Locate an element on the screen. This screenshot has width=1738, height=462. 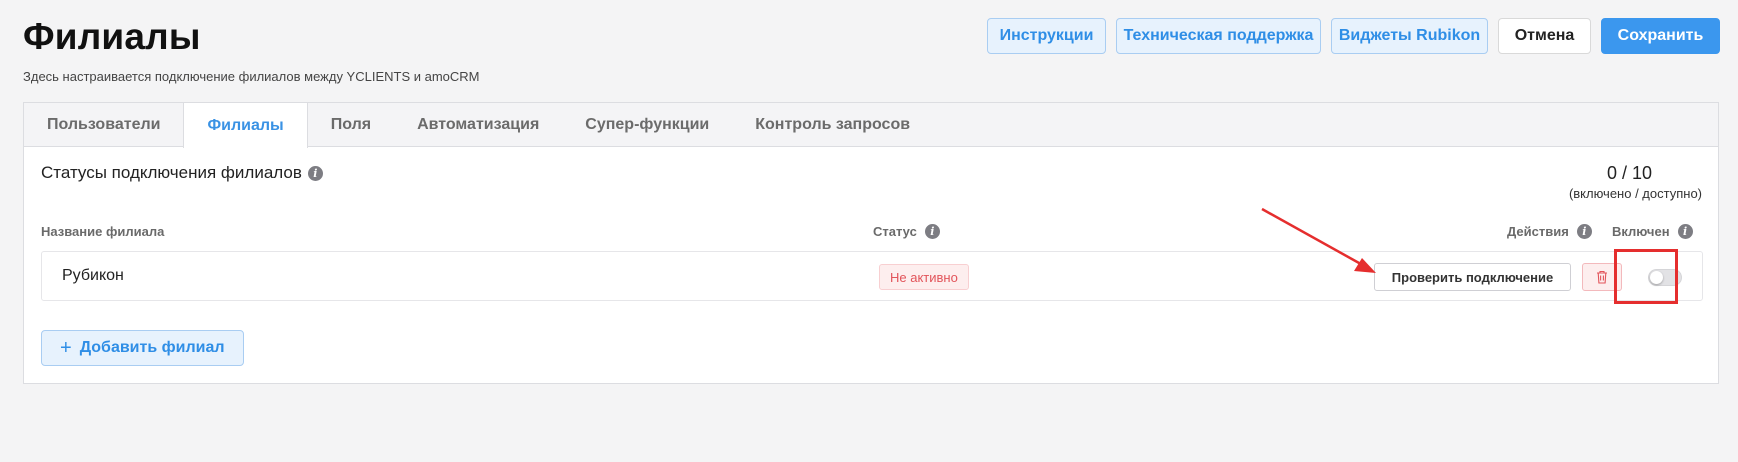
tab-request-control: Контроль запросов is located at coordinates (832, 125).